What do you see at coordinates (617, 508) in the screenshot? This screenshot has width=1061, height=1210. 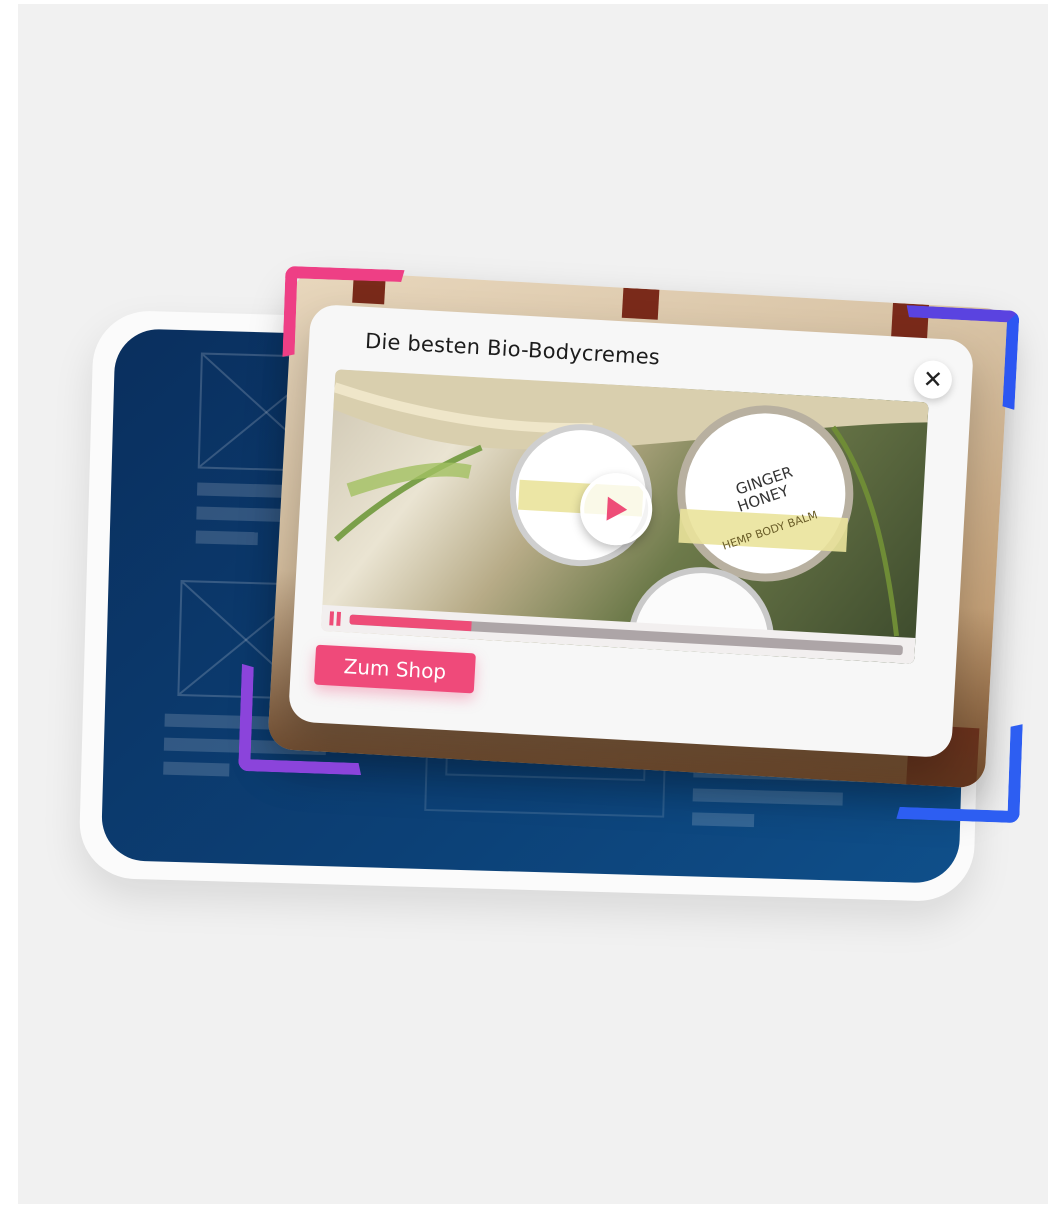 I see `play-icon` at bounding box center [617, 508].